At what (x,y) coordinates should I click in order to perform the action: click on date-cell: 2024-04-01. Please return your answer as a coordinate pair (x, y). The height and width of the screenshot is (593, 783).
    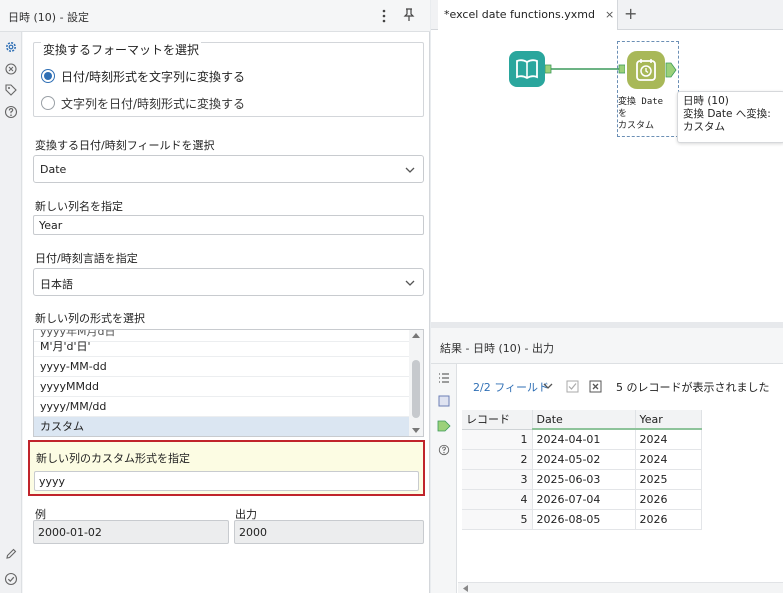
    Looking at the image, I should click on (584, 439).